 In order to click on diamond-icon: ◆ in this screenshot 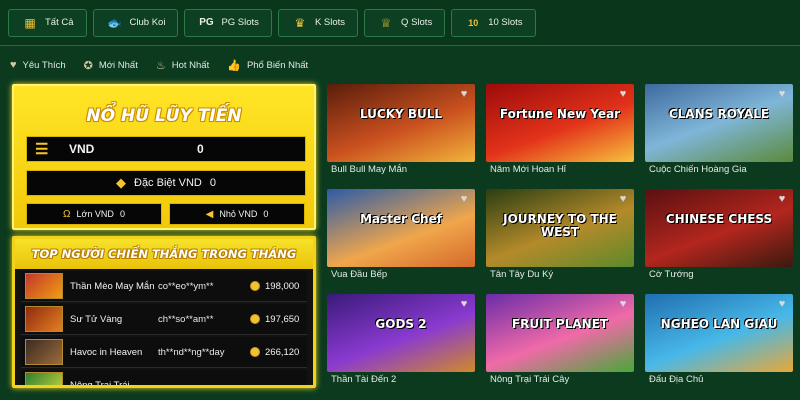, I will do `click(121, 182)`.